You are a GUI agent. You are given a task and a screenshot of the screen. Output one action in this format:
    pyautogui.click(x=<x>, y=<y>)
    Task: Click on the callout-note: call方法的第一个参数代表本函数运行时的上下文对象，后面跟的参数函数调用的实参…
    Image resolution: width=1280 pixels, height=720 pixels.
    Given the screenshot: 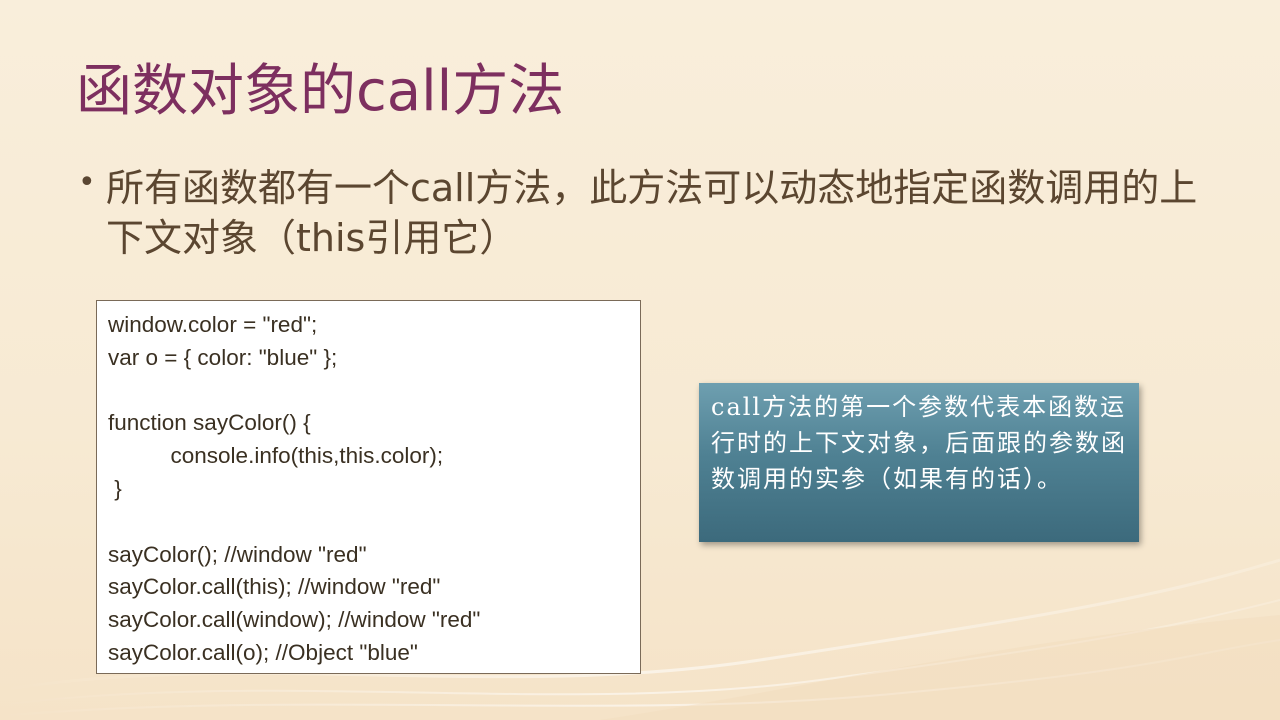 What is the action you would take?
    pyautogui.click(x=919, y=462)
    